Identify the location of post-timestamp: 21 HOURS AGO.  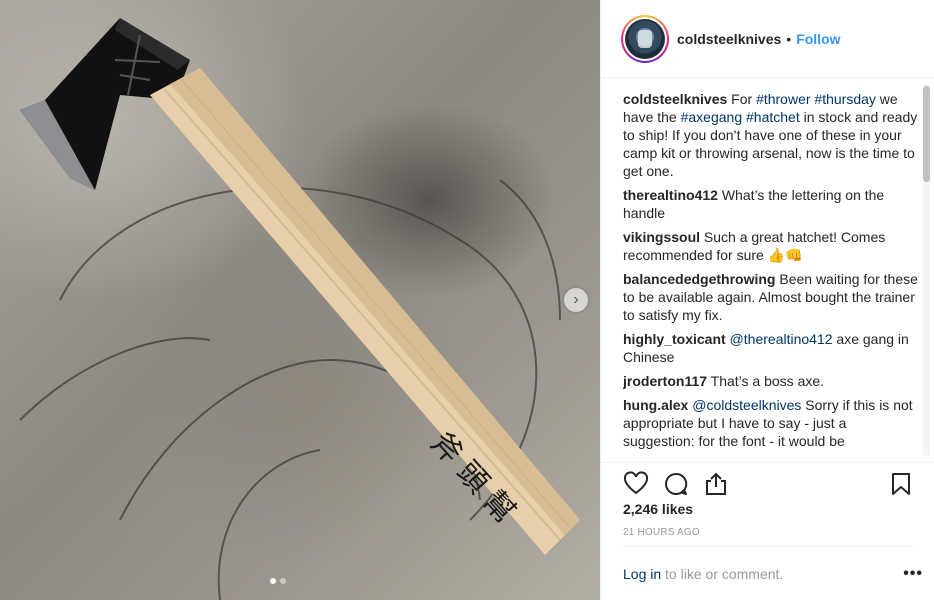
(661, 532).